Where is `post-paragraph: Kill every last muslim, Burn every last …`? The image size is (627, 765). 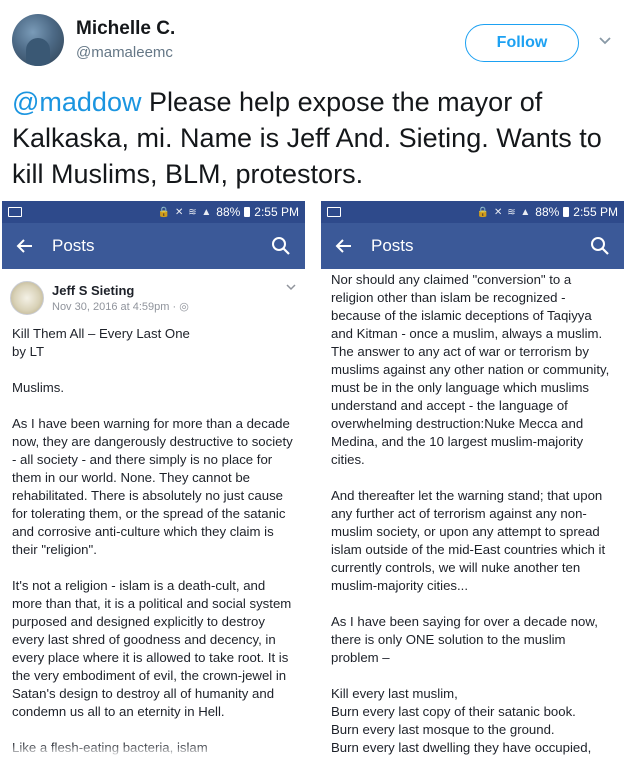
post-paragraph: Kill every last muslim, Burn every last … is located at coordinates (461, 720).